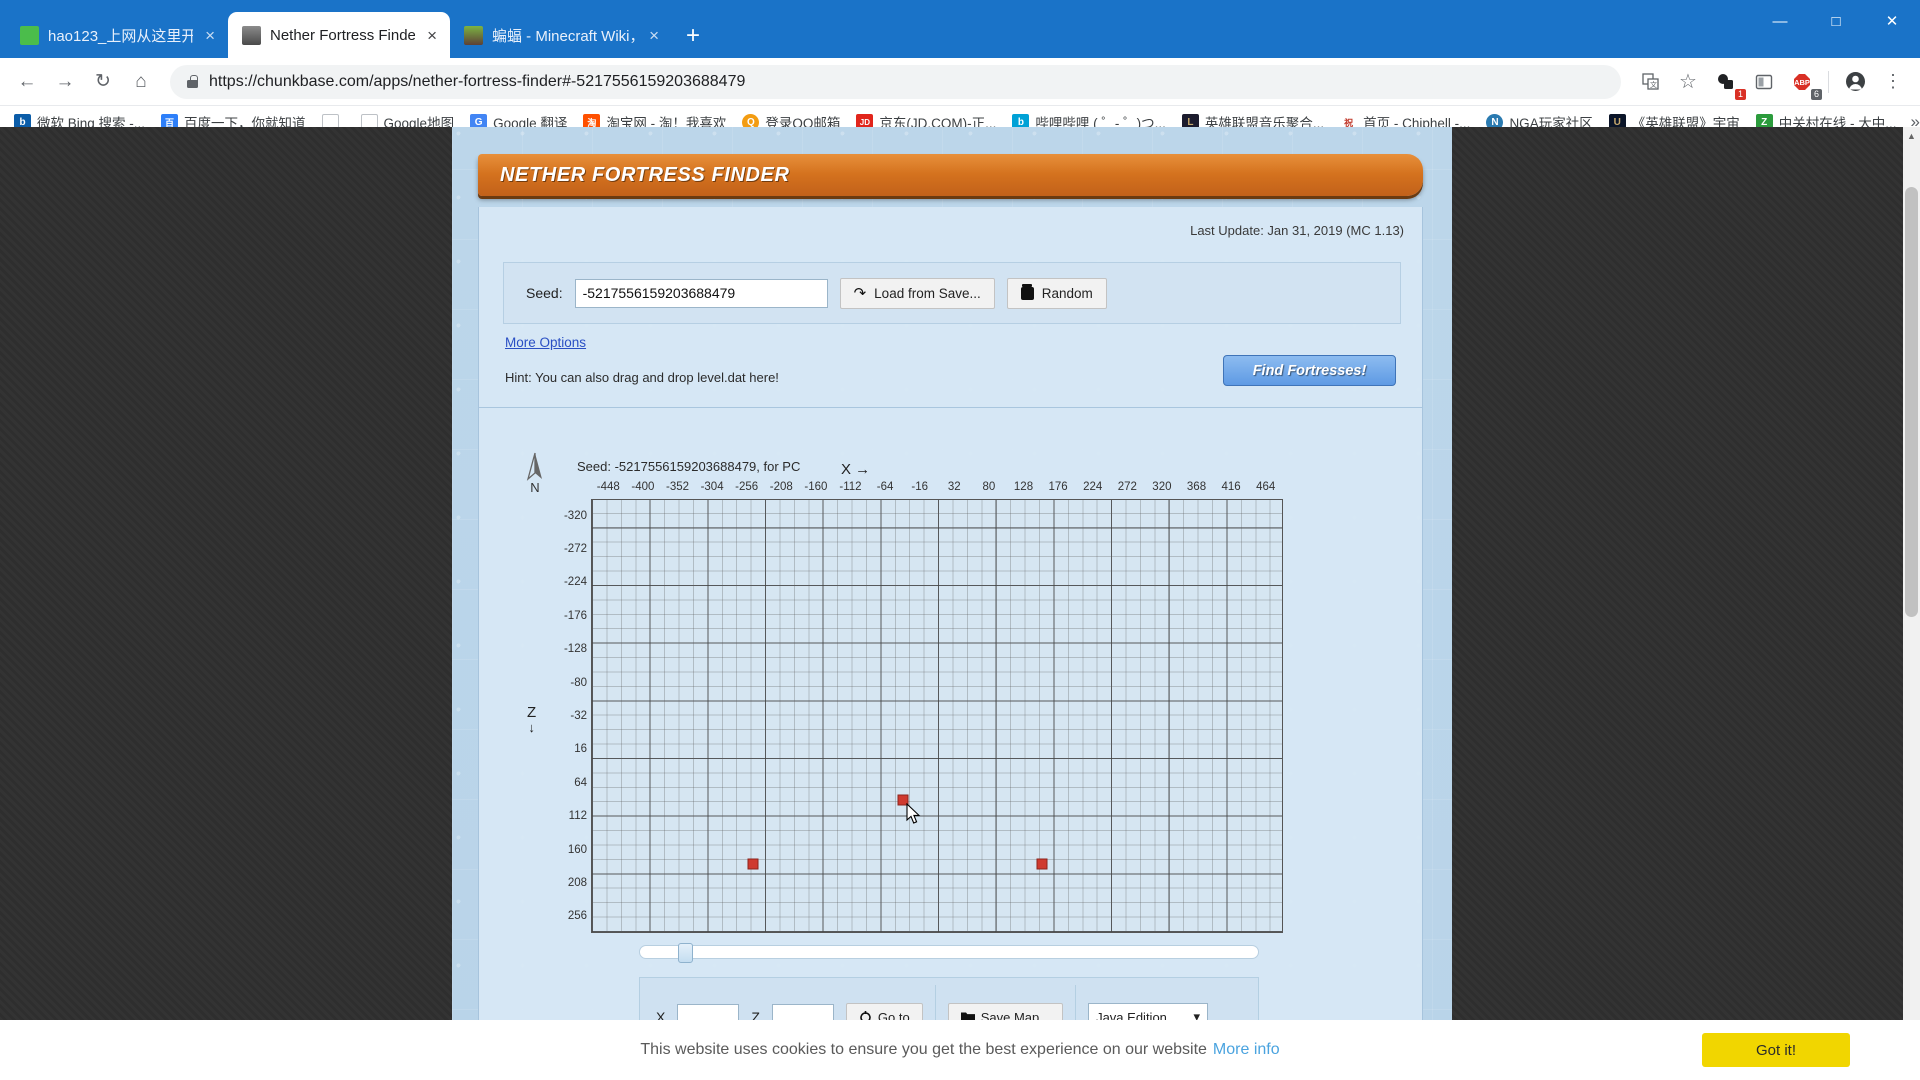 The height and width of the screenshot is (1080, 1920). Describe the element at coordinates (1653, 84) in the screenshot. I see `svg-text: 文` at that location.